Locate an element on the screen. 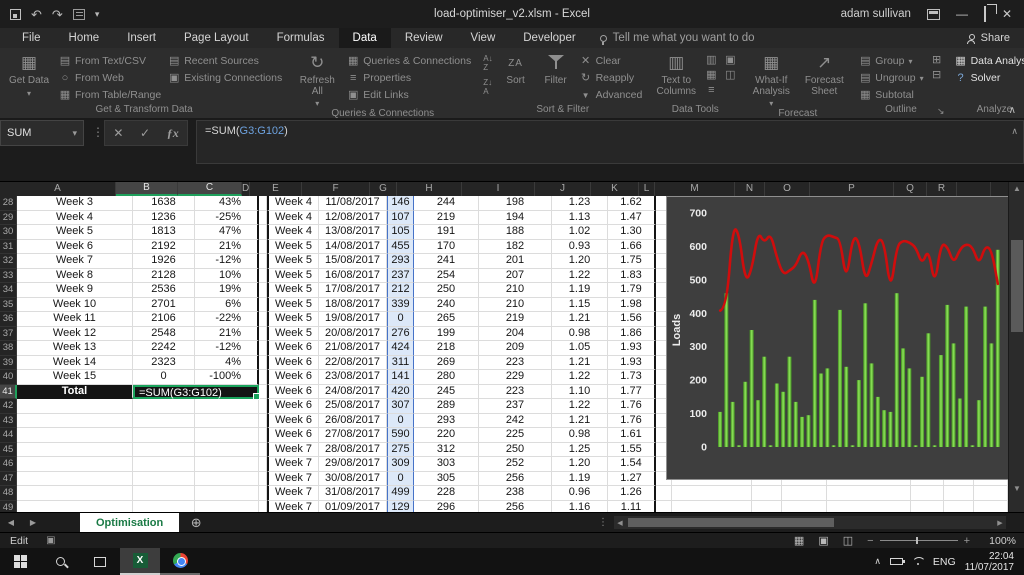 Image resolution: width=1024 pixels, height=575 pixels. zoom-thumb is located at coordinates (916, 540).